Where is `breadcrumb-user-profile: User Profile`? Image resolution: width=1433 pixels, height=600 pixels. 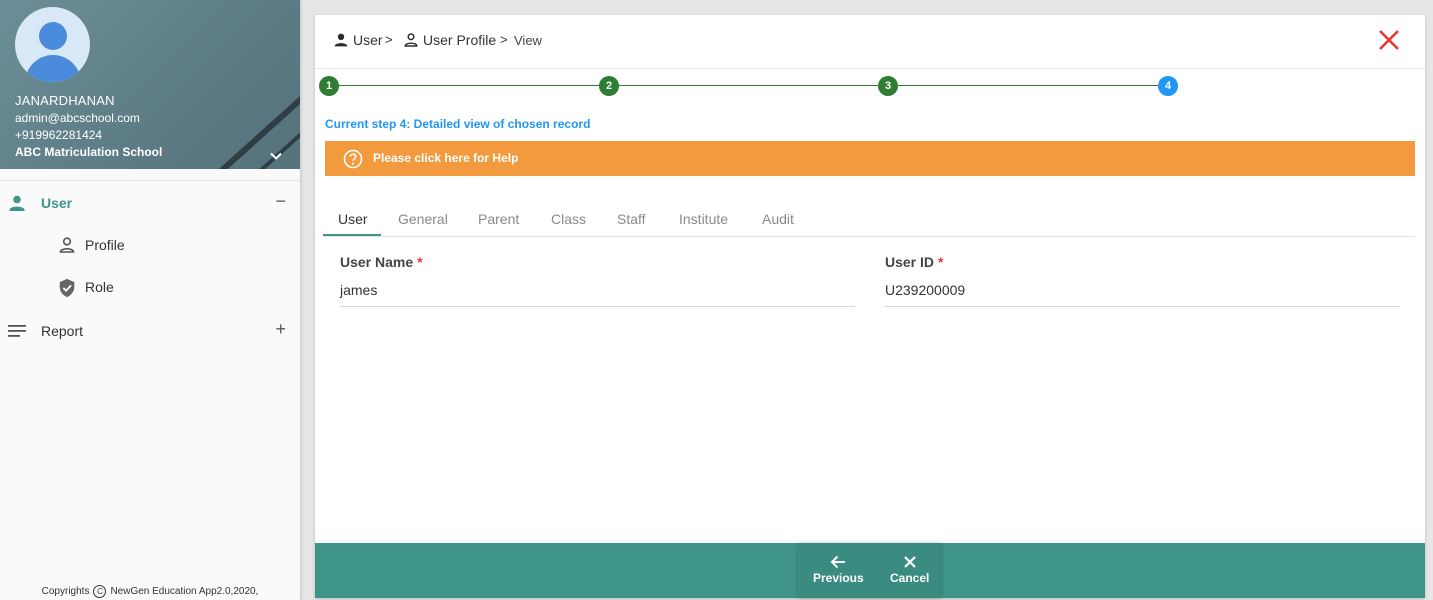 breadcrumb-user-profile: User Profile is located at coordinates (449, 40).